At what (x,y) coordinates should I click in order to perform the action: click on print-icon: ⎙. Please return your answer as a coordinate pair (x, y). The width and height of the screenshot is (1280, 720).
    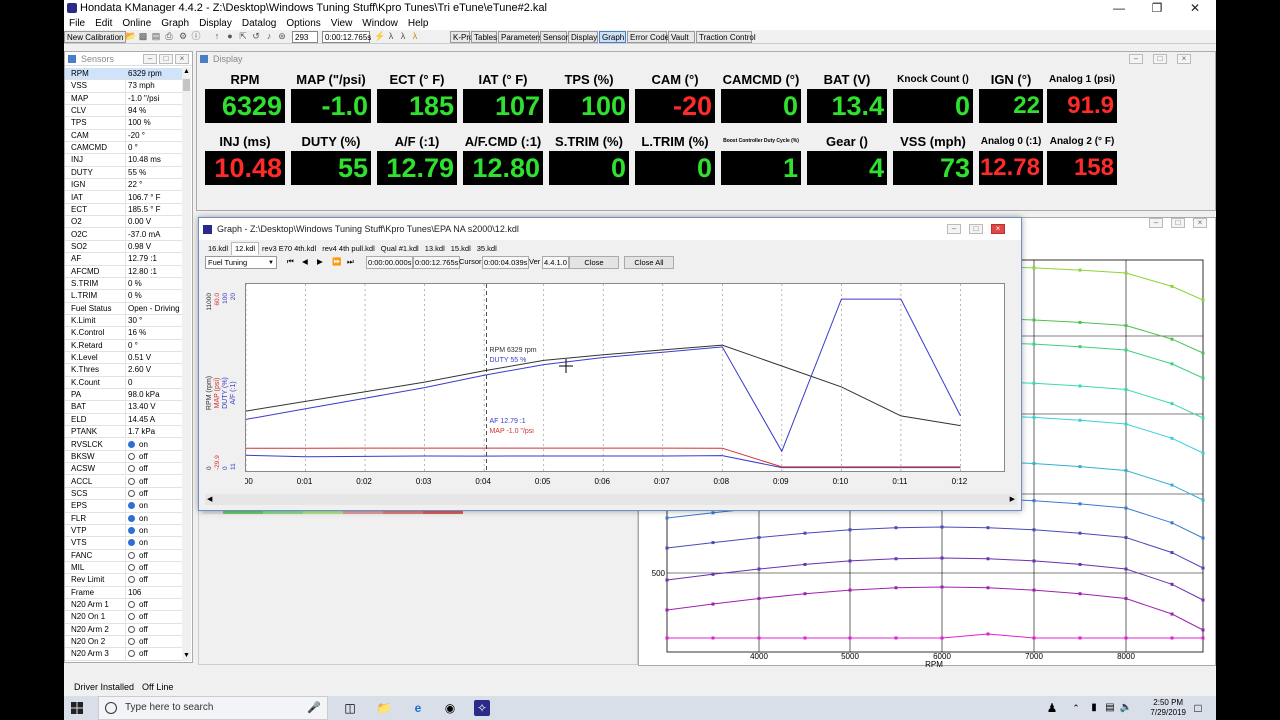
    Looking at the image, I should click on (169, 36).